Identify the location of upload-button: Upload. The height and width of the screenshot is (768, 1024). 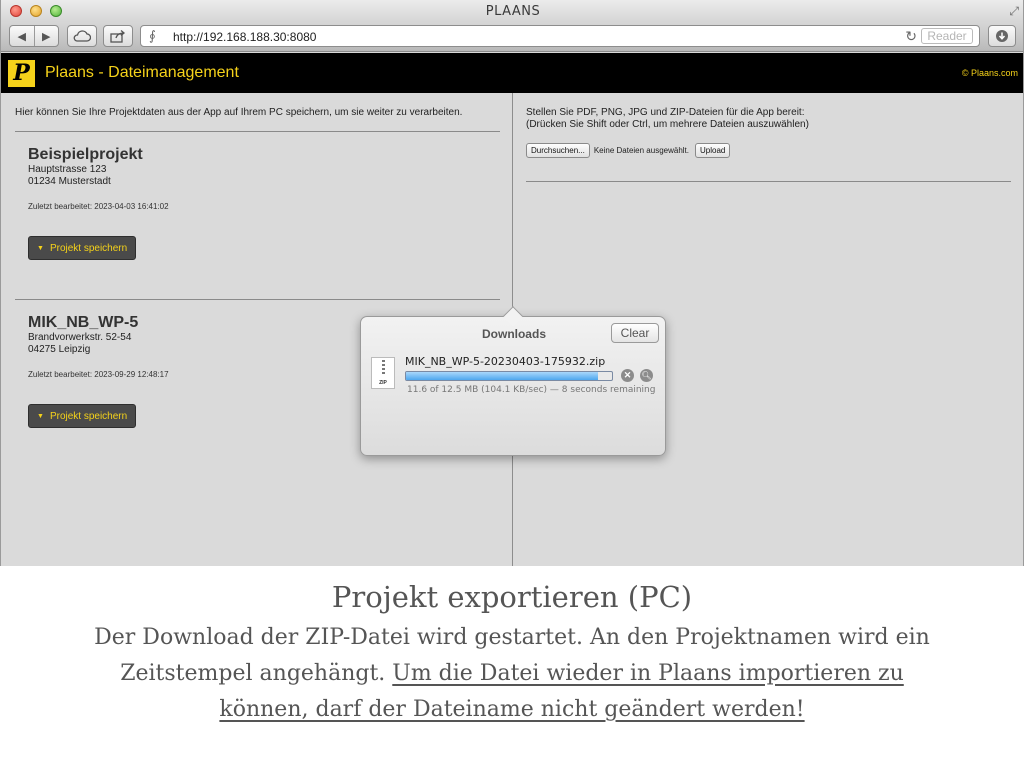
(713, 150).